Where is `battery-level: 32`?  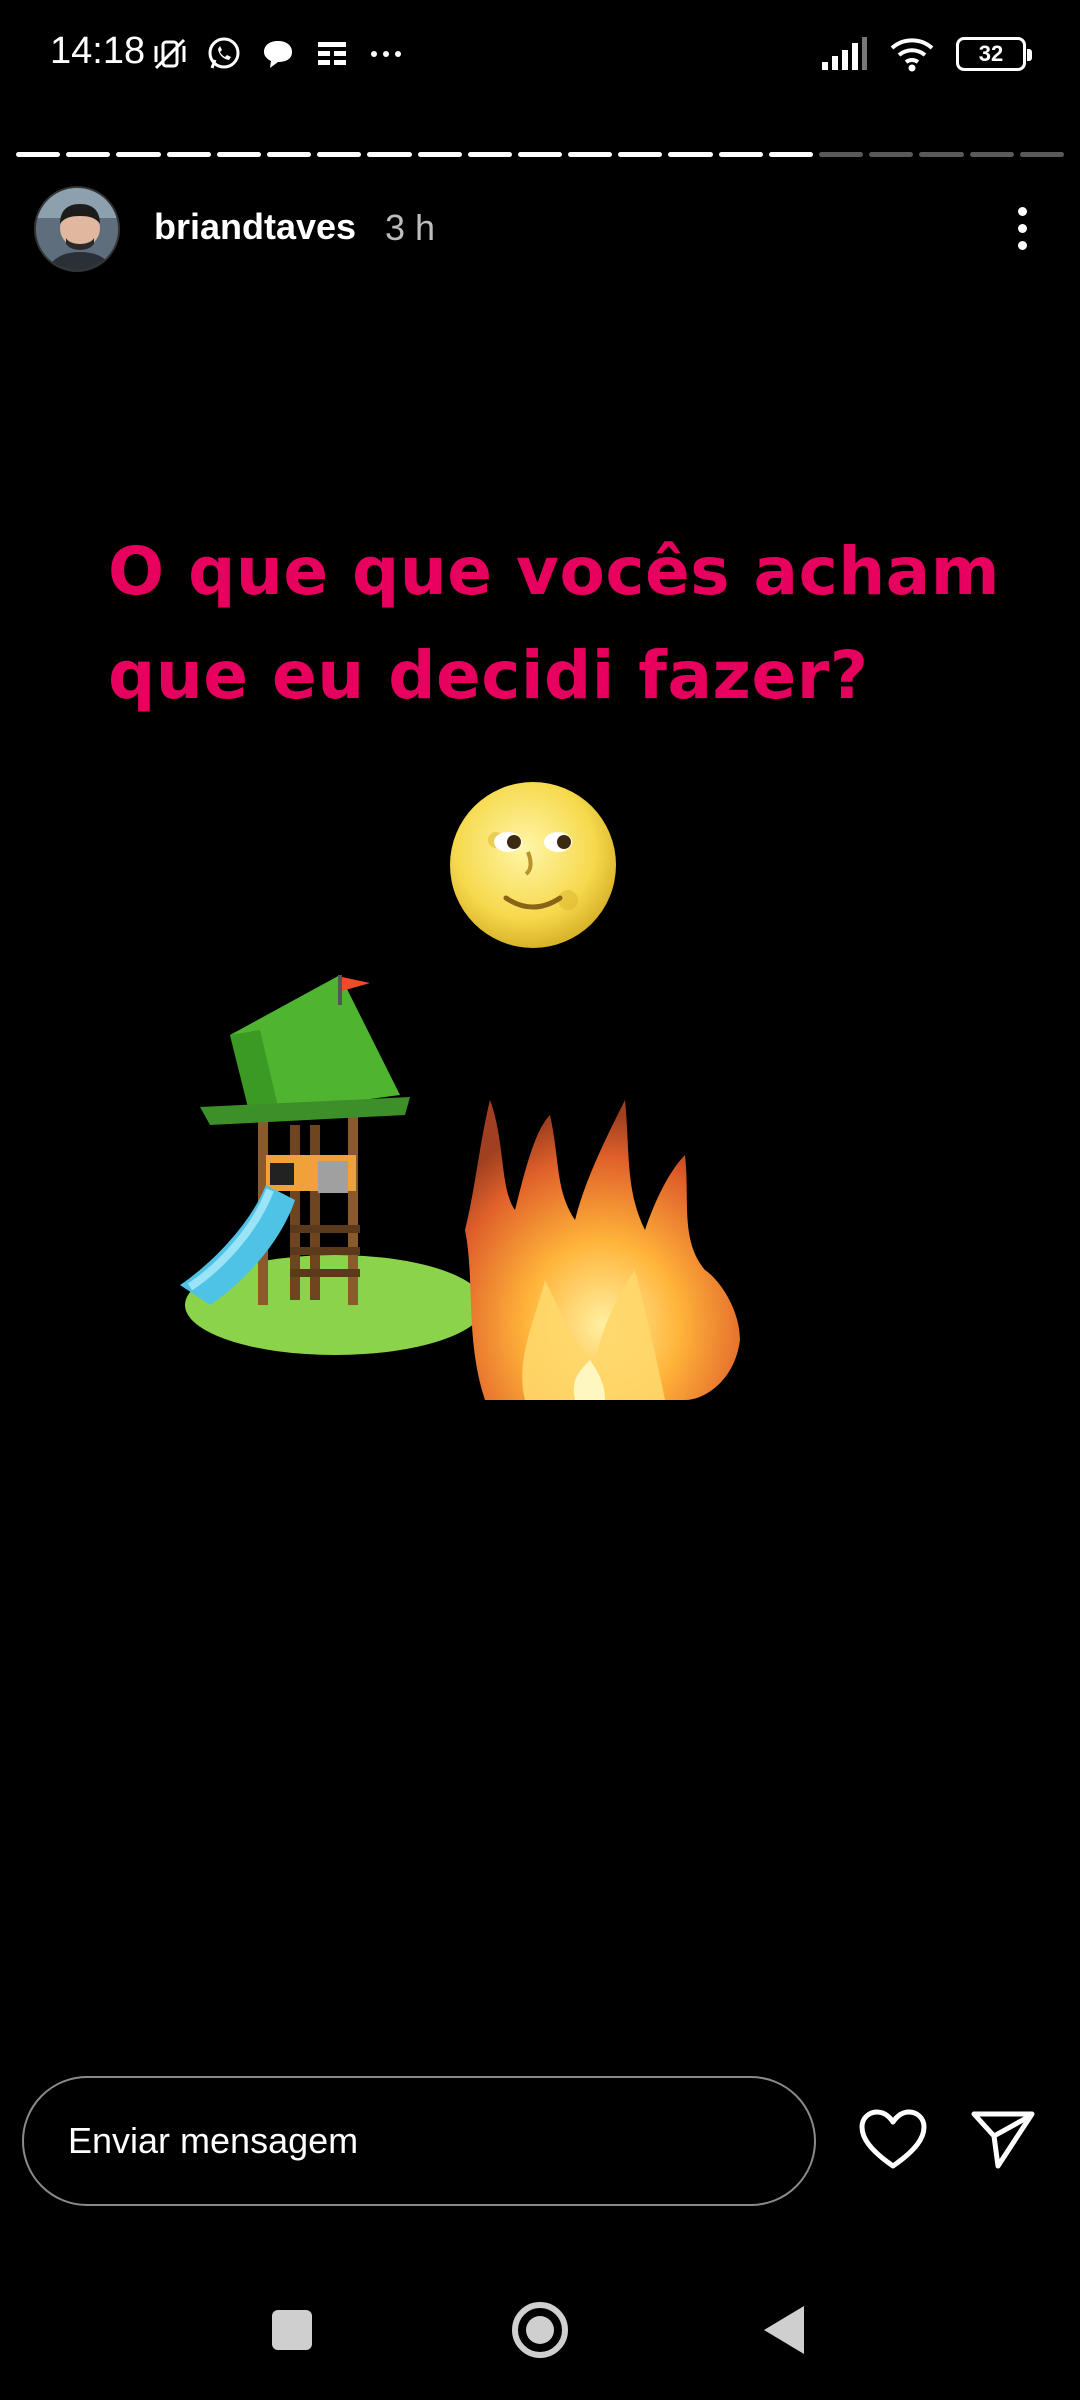
battery-level: 32 is located at coordinates (991, 53).